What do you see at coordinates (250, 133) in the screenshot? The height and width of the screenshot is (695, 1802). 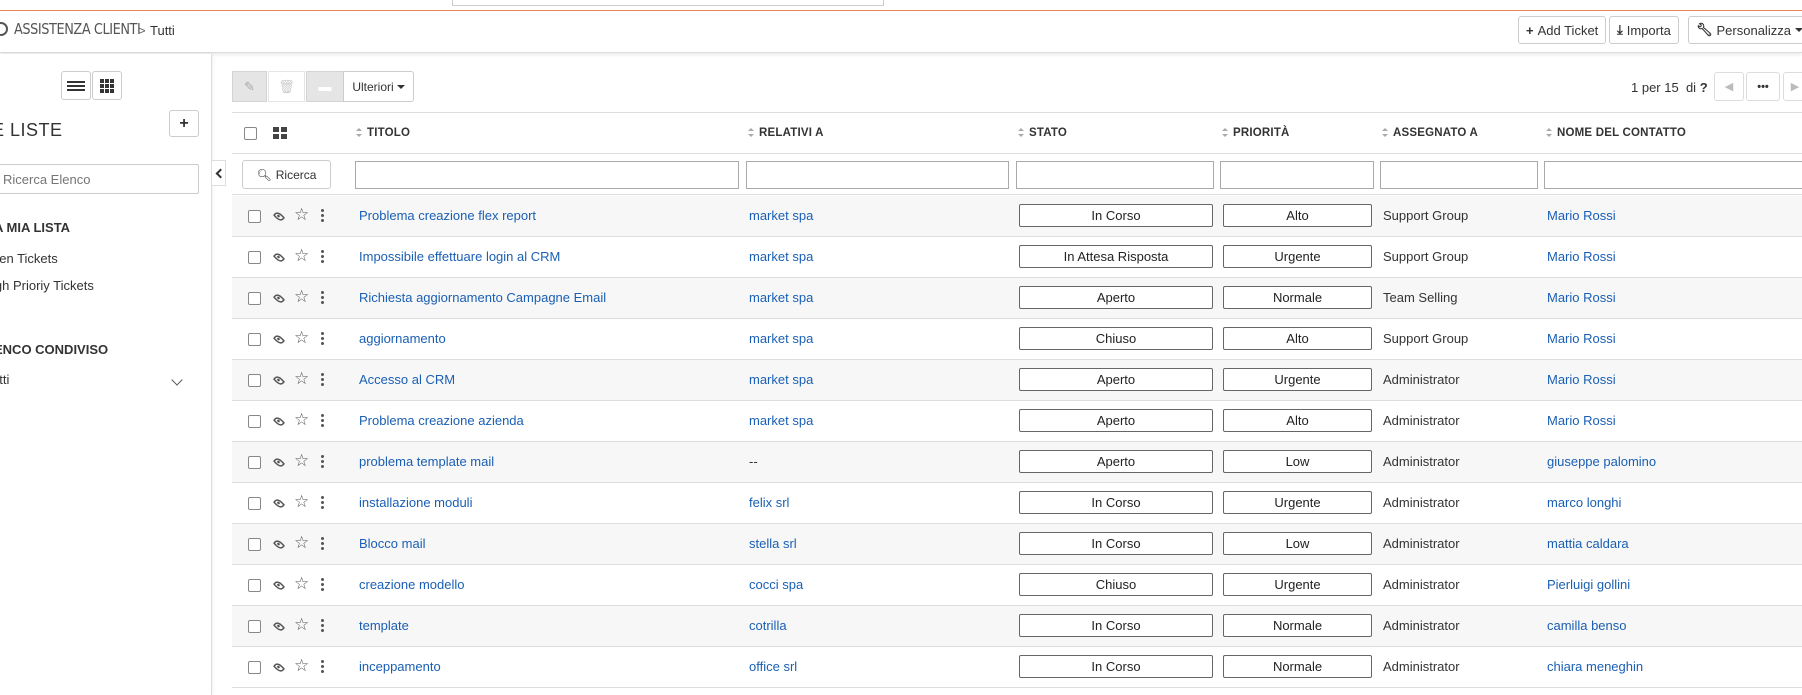 I see `select-all-checkbox` at bounding box center [250, 133].